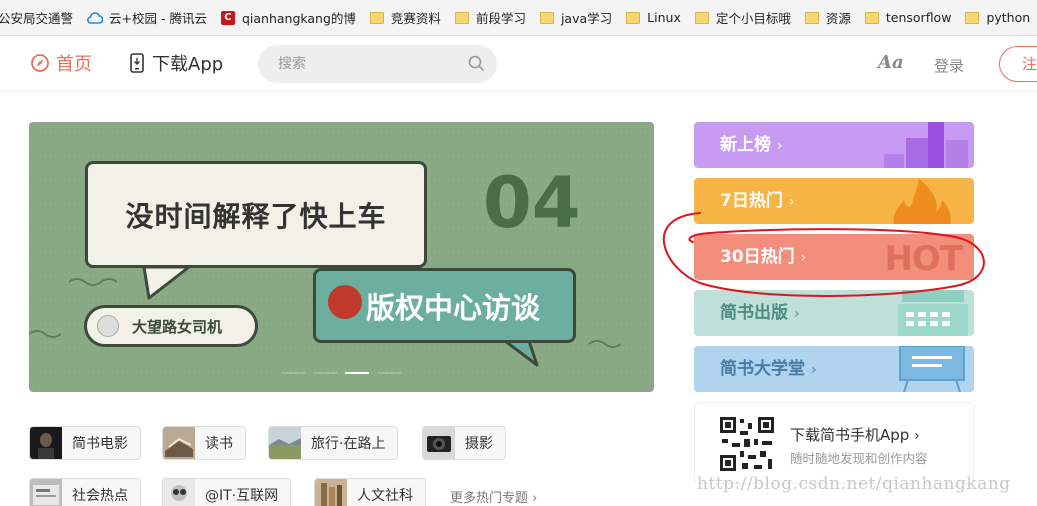  I want to click on microphone-icon, so click(345, 302).